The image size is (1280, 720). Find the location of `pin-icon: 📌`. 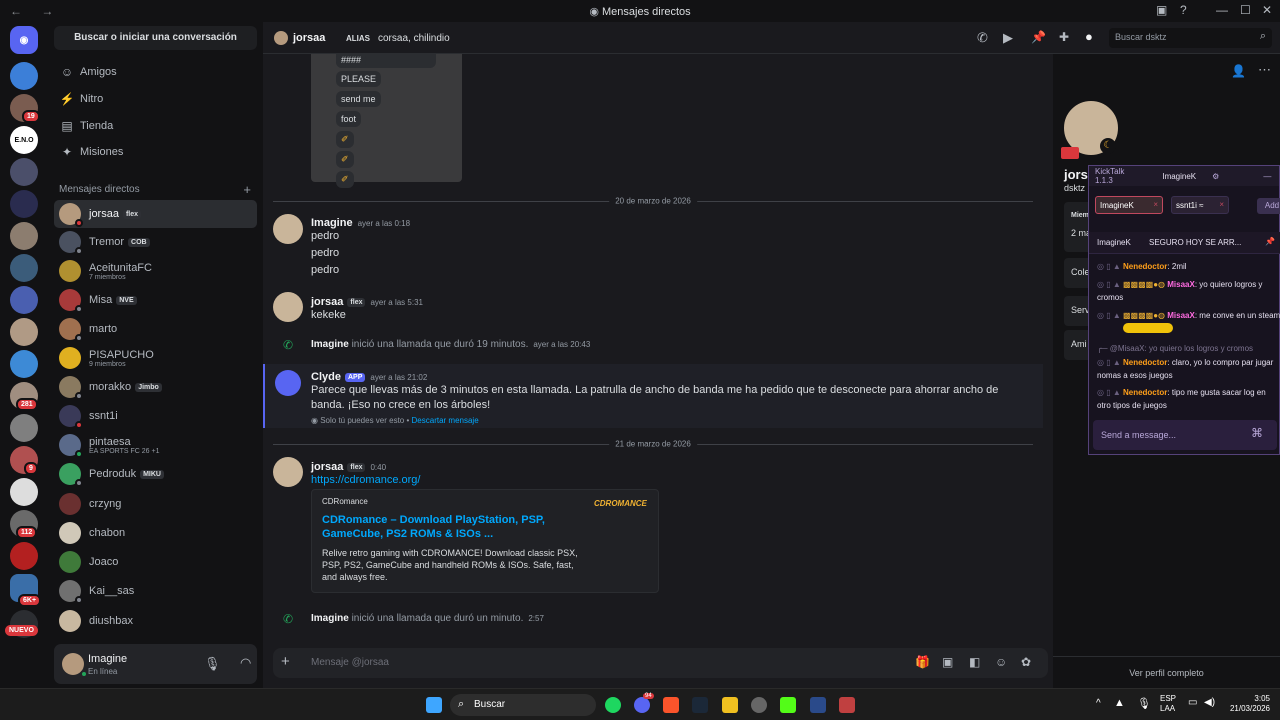

pin-icon: 📌 is located at coordinates (1038, 37).